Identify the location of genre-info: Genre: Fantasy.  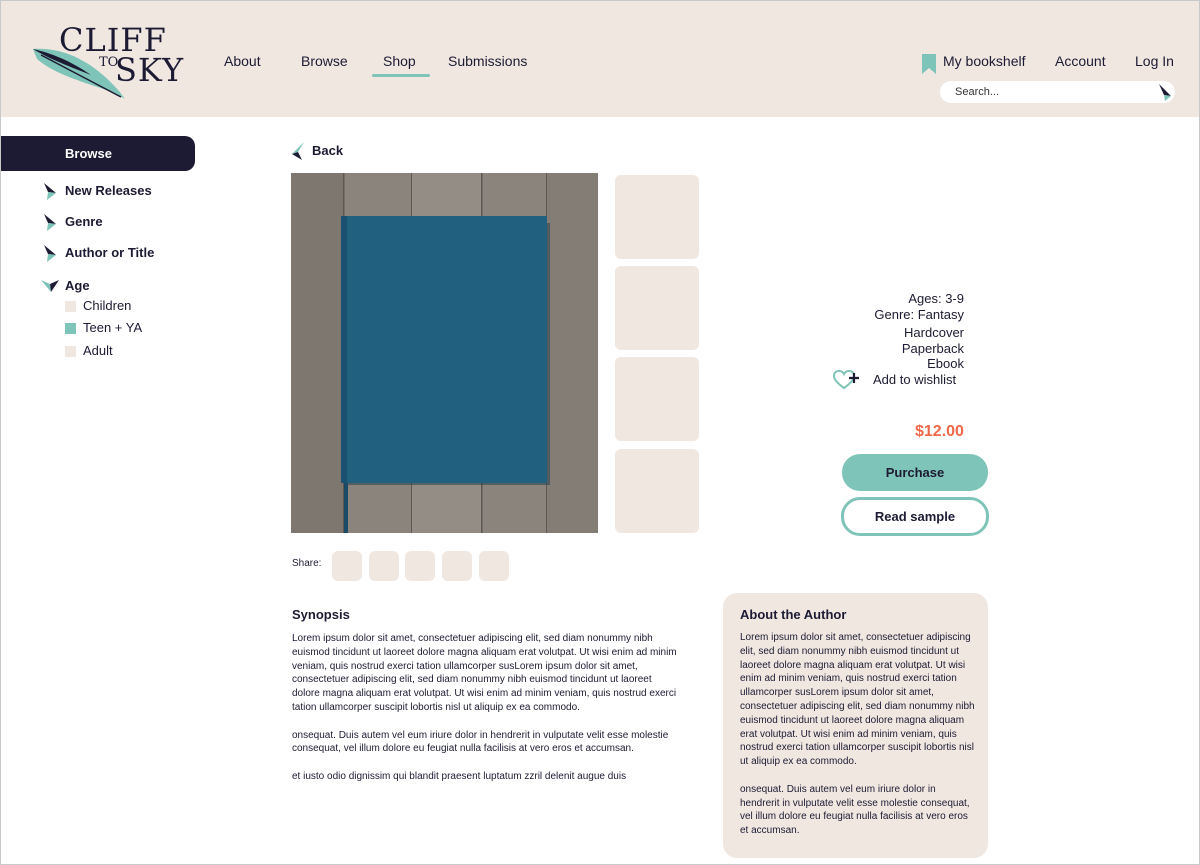
(919, 314).